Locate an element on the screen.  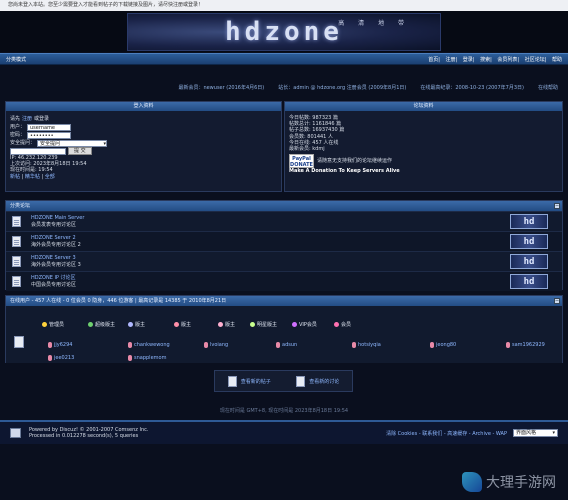
breadcrumb: 分类模式 is located at coordinates (16, 59).